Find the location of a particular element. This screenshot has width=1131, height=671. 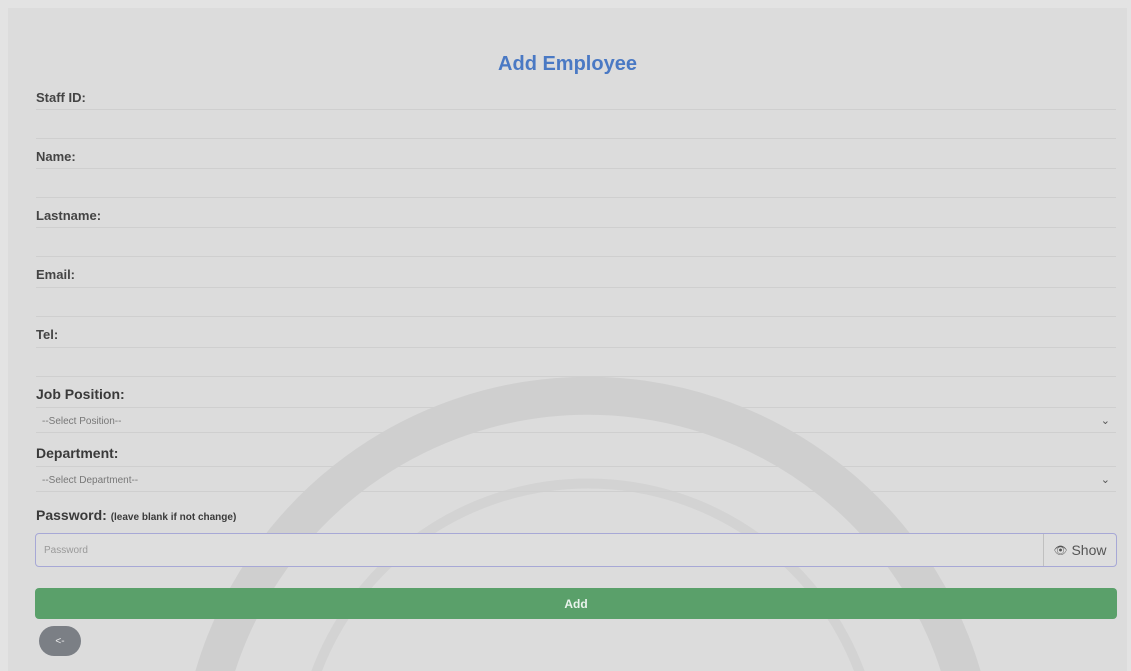

staff-id-field is located at coordinates (576, 124).